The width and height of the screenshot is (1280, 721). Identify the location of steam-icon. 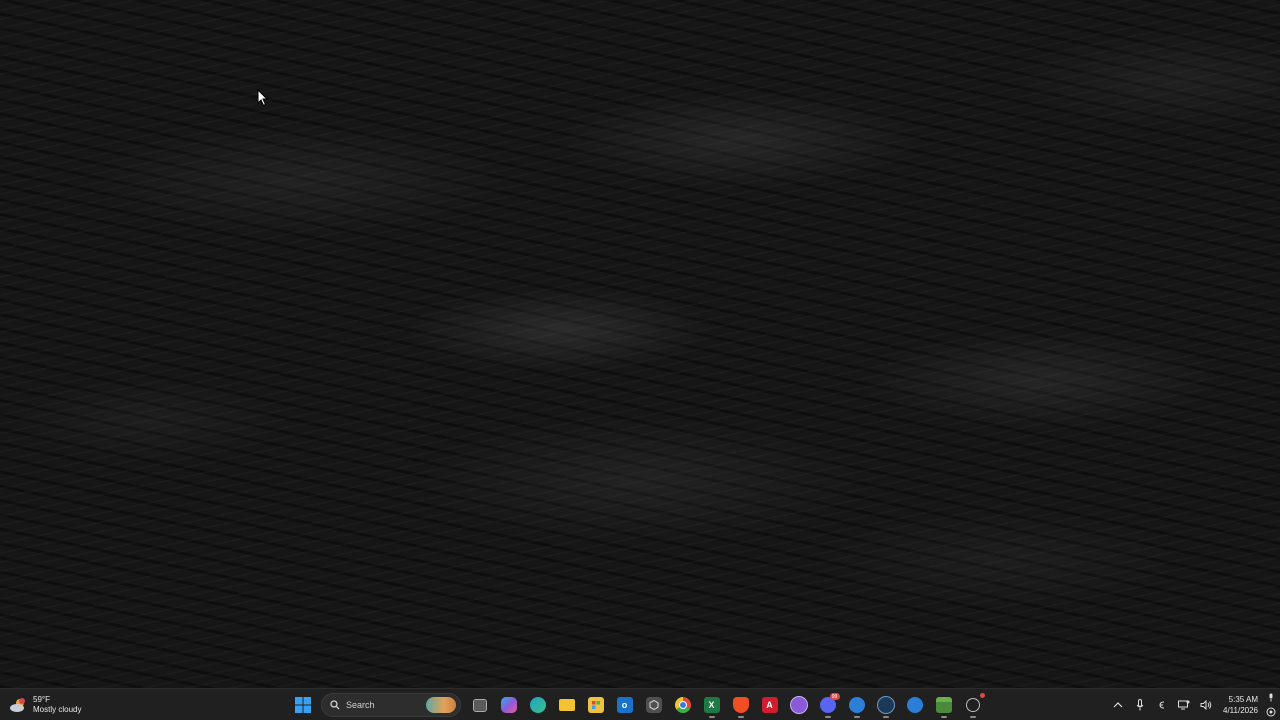
(885, 705).